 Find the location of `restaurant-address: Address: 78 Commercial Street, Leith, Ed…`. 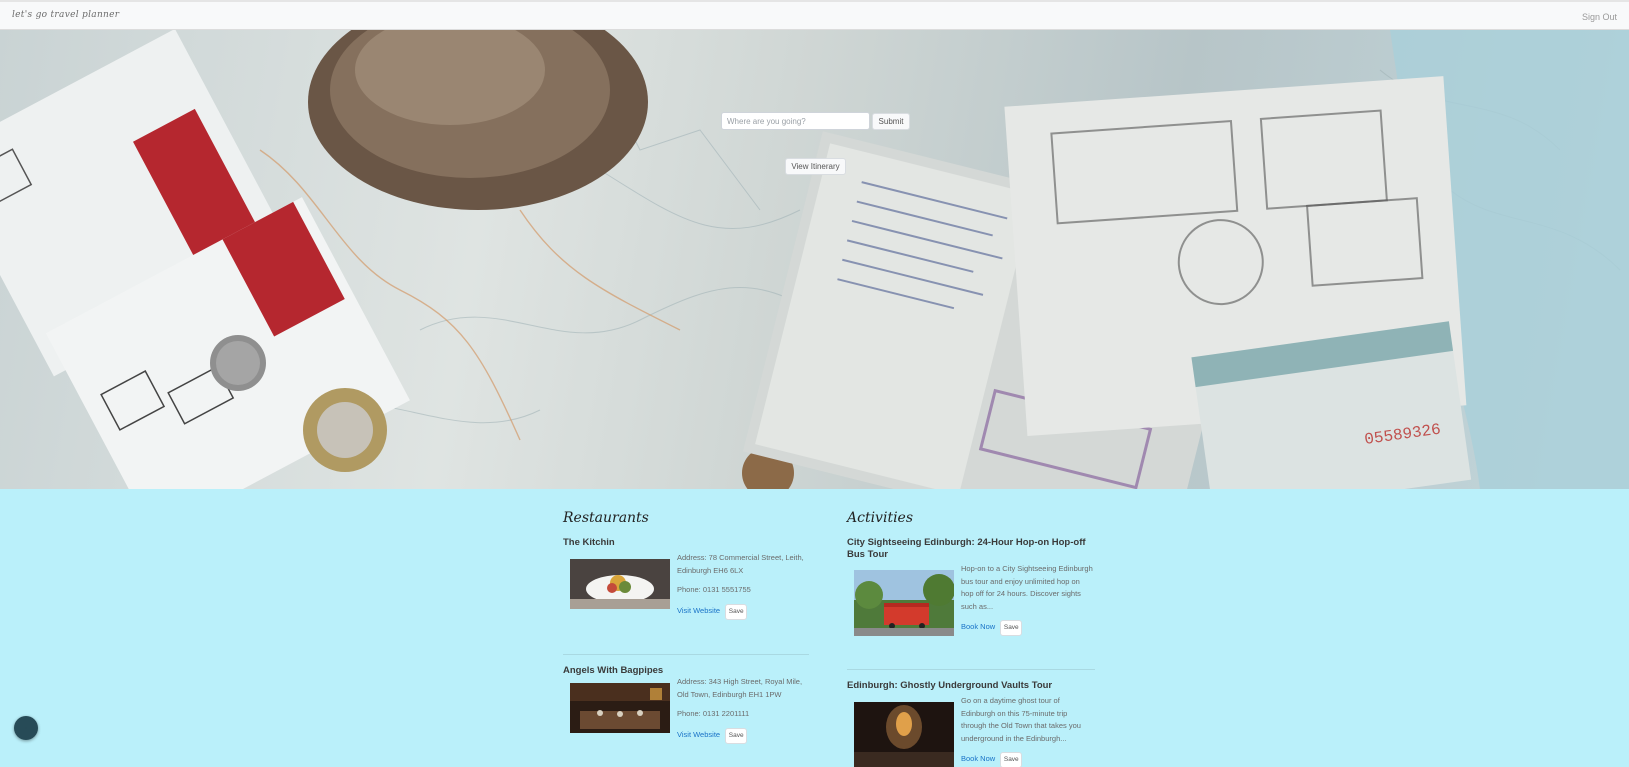

restaurant-address: Address: 78 Commercial Street, Leith, Ed… is located at coordinates (740, 564).